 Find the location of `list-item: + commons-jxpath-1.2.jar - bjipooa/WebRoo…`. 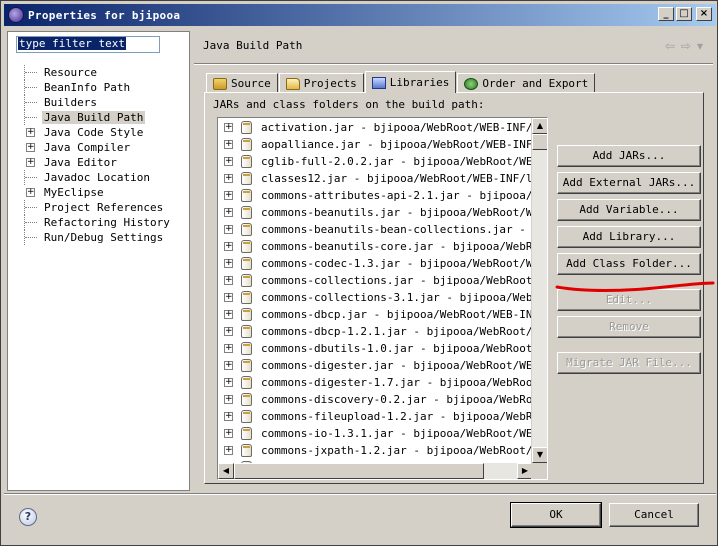

list-item: + commons-jxpath-1.2.jar - bjipooa/WebRoo… is located at coordinates (376, 450).